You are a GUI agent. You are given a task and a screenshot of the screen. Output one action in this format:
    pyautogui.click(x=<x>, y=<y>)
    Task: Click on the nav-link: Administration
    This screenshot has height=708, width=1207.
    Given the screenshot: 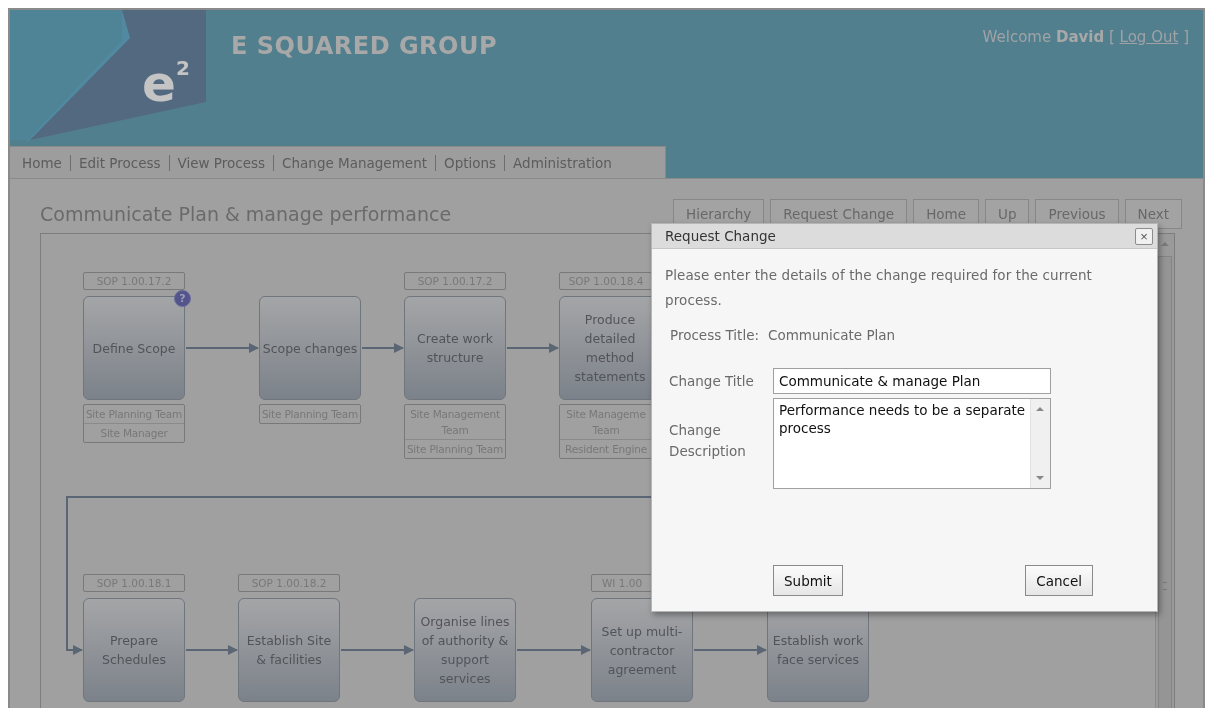 What is the action you would take?
    pyautogui.click(x=562, y=162)
    